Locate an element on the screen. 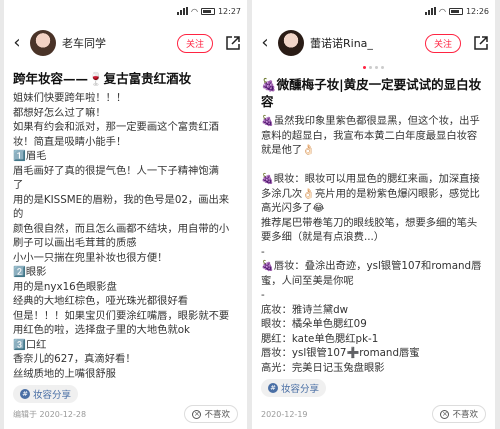  body-line: 都想好怎么过了嘛！ is located at coordinates (59, 112).